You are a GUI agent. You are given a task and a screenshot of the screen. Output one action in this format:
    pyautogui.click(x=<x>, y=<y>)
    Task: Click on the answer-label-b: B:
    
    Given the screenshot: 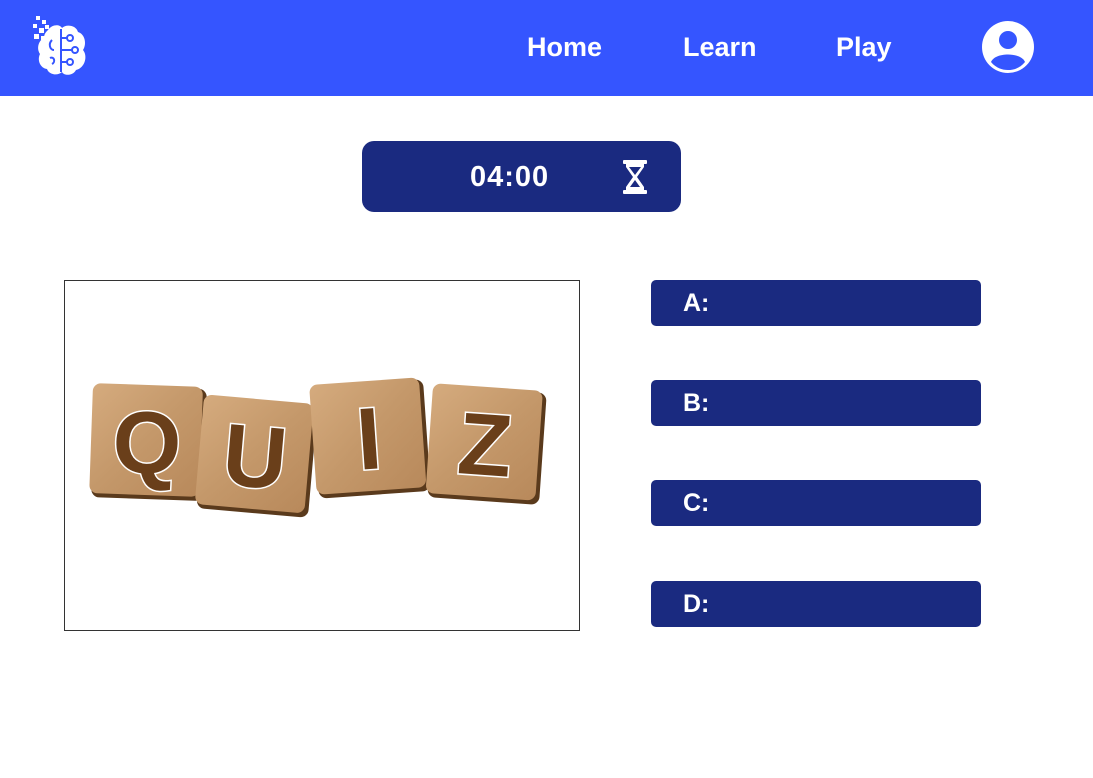 What is the action you would take?
    pyautogui.click(x=696, y=403)
    